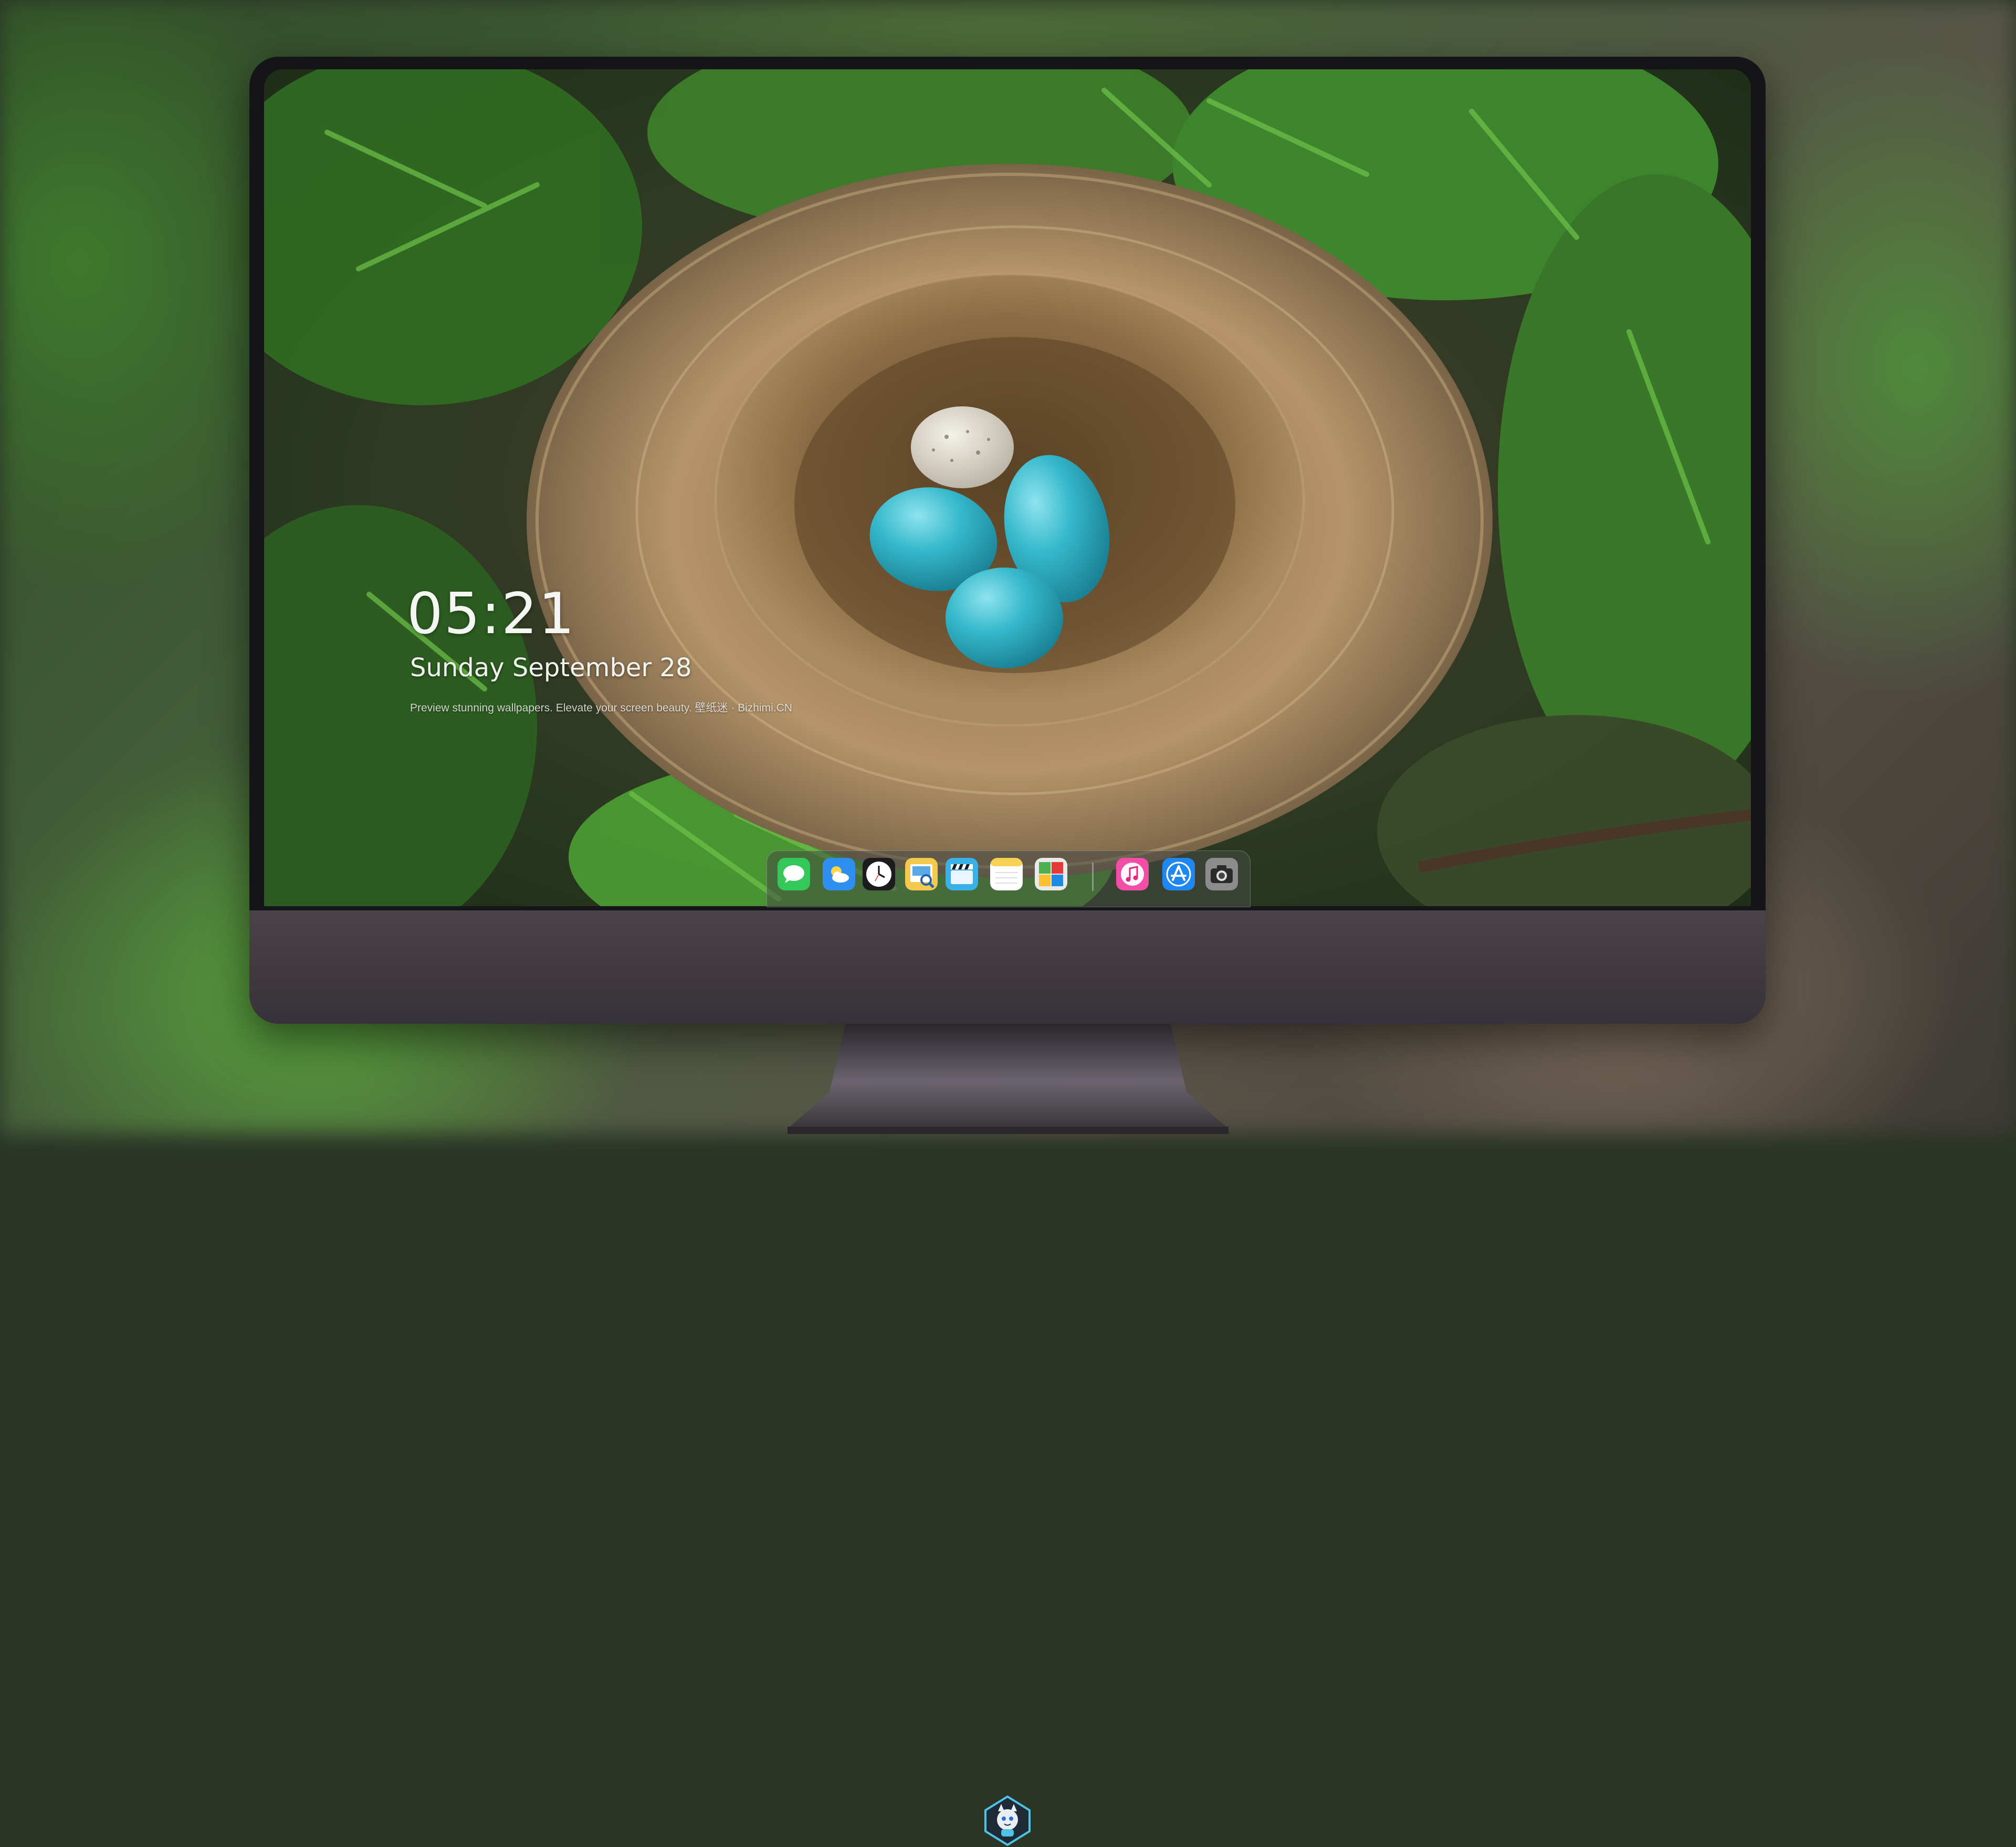  What do you see at coordinates (1051, 874) in the screenshot?
I see `photo-booth-icon` at bounding box center [1051, 874].